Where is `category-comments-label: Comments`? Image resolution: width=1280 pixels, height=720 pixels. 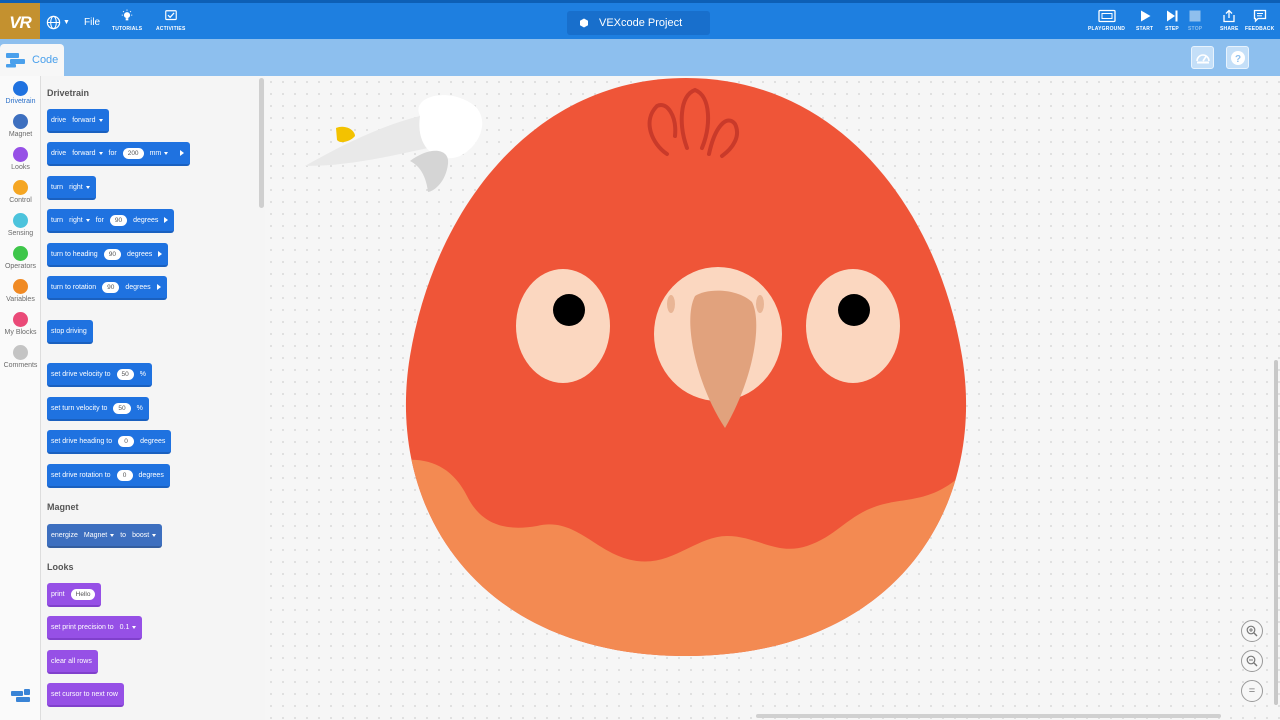 category-comments-label: Comments is located at coordinates (20, 365).